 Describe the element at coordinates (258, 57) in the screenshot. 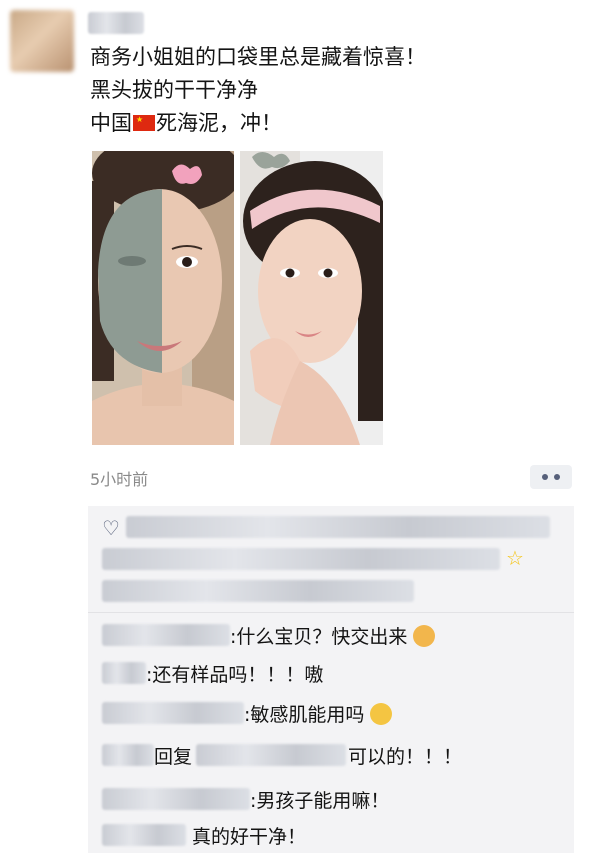

I see `post-text-line-1: 商务小姐姐的口袋里总是藏着惊喜！` at that location.